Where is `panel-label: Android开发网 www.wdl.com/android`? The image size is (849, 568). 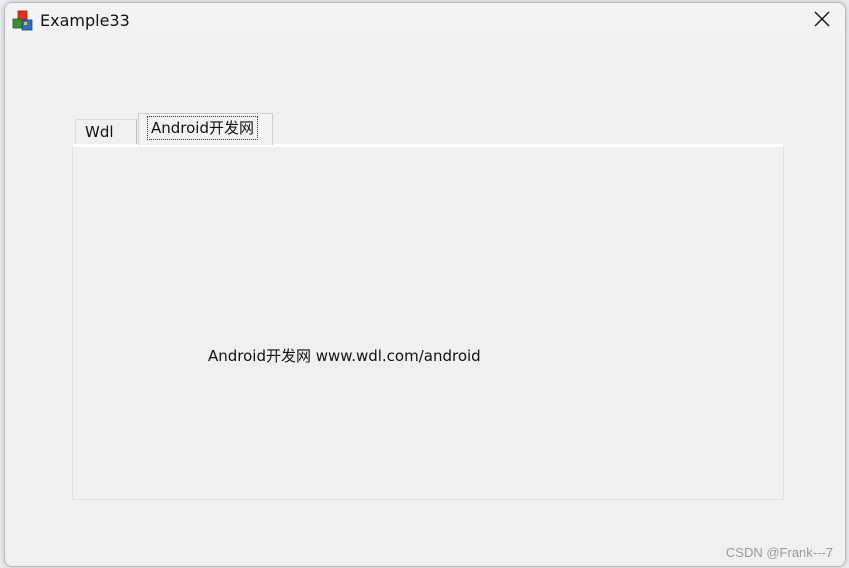 panel-label: Android开发网 www.wdl.com/android is located at coordinates (344, 356).